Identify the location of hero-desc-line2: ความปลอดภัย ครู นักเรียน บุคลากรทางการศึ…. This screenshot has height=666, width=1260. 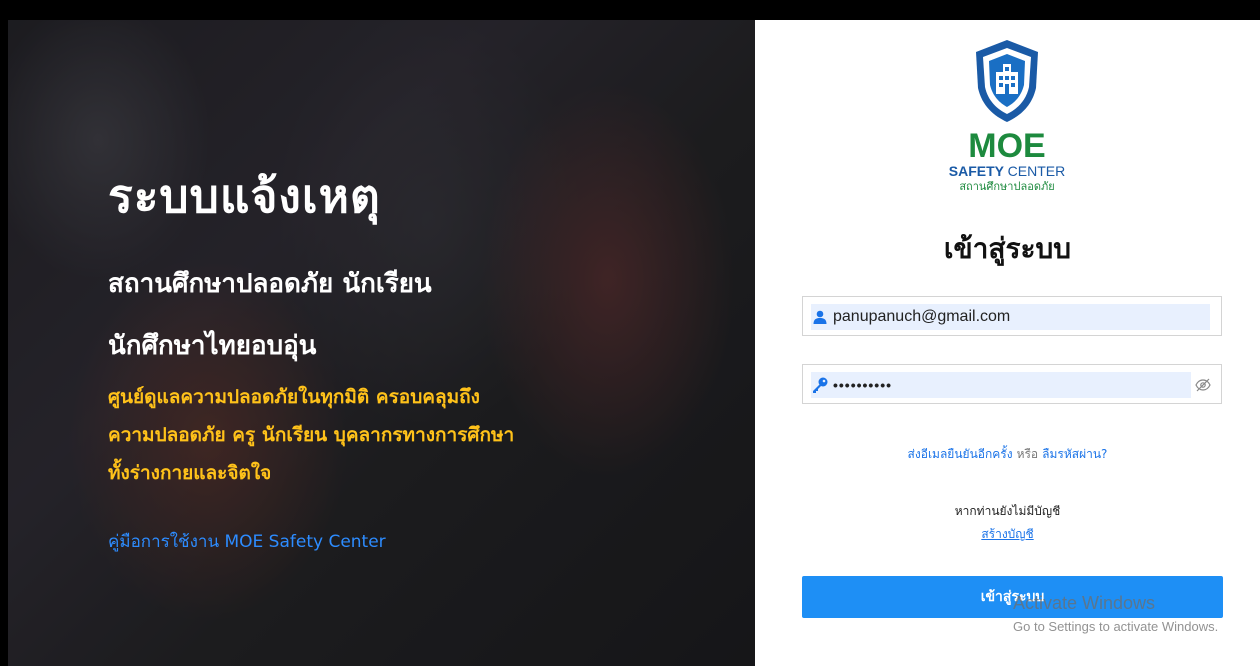
(311, 435).